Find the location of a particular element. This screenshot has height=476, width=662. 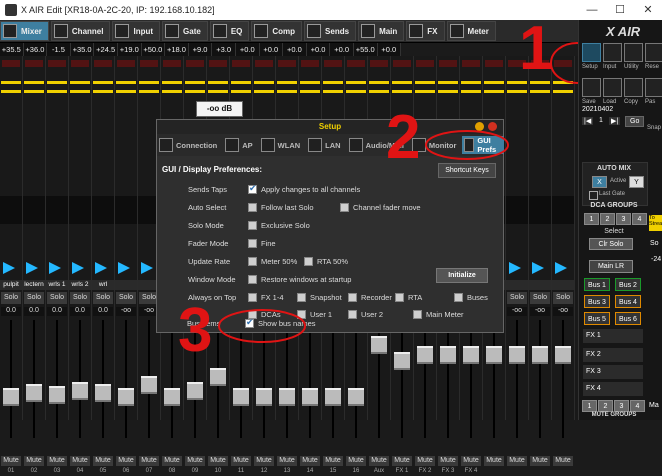

to-stream-button: To Strea is located at coordinates (655, 223).